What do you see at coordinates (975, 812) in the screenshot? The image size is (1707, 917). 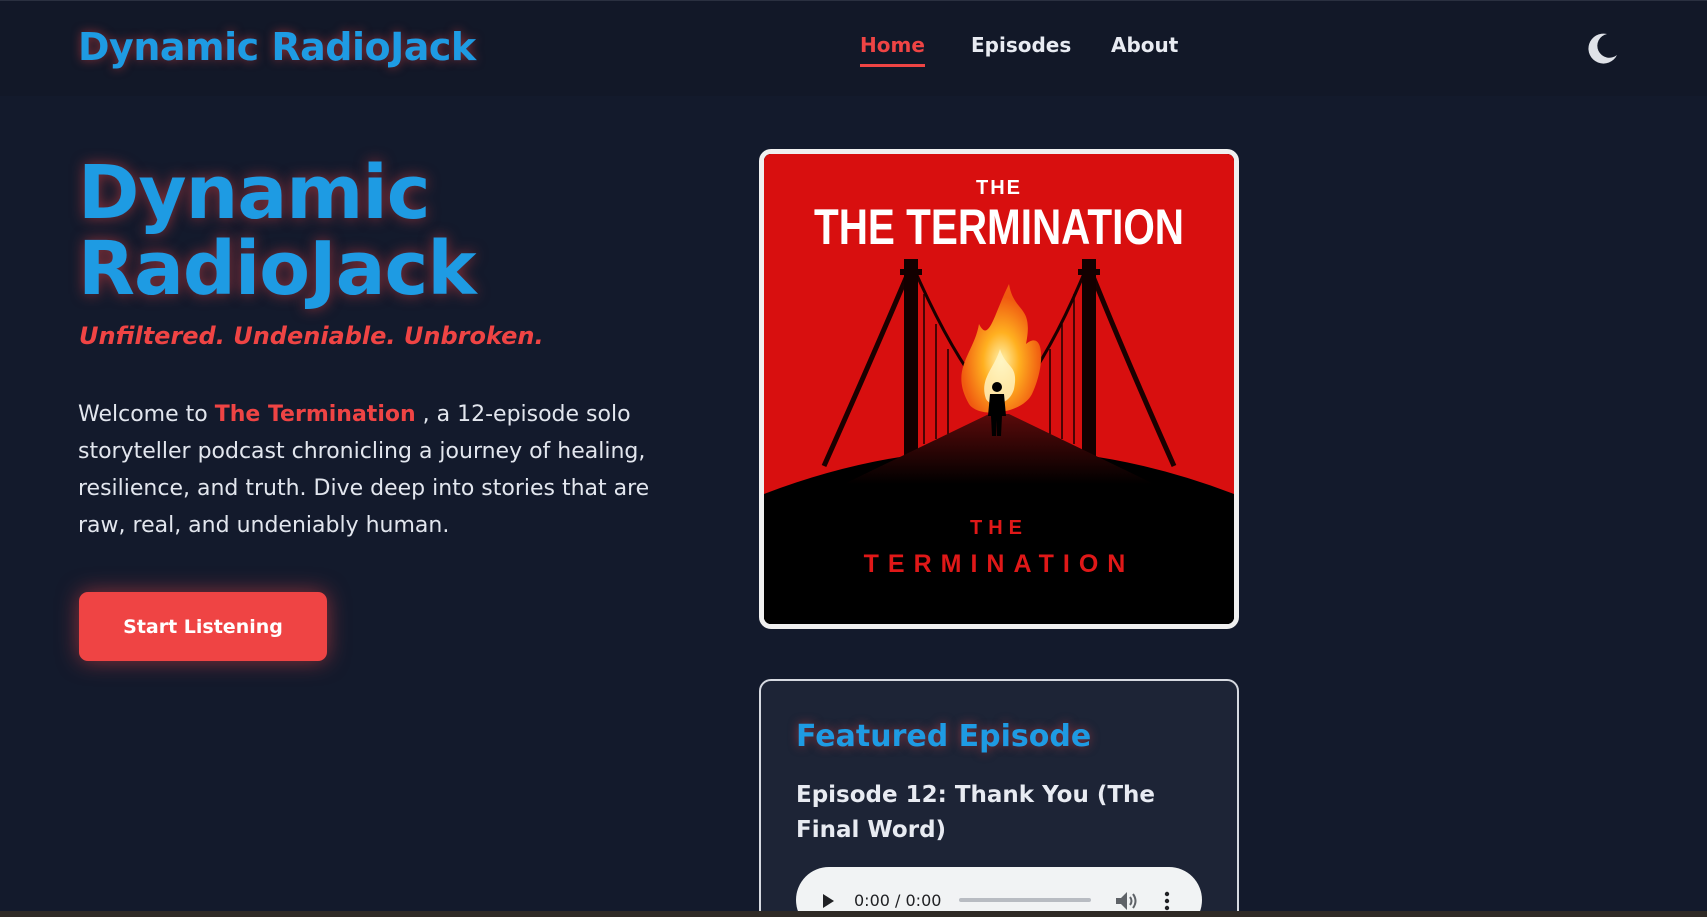 I see `featured-episode-title: Episode 12: Thank You (The Final Word)` at bounding box center [975, 812].